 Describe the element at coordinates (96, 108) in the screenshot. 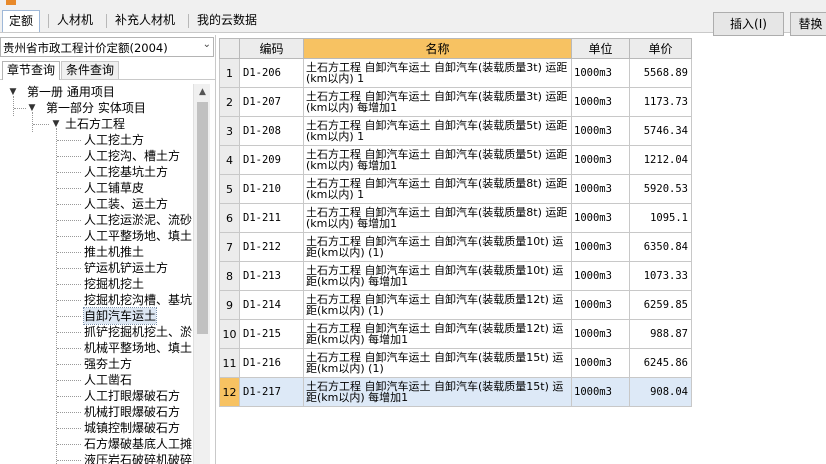

I see `tree-node-part-1: 第一部分 实体项目` at that location.